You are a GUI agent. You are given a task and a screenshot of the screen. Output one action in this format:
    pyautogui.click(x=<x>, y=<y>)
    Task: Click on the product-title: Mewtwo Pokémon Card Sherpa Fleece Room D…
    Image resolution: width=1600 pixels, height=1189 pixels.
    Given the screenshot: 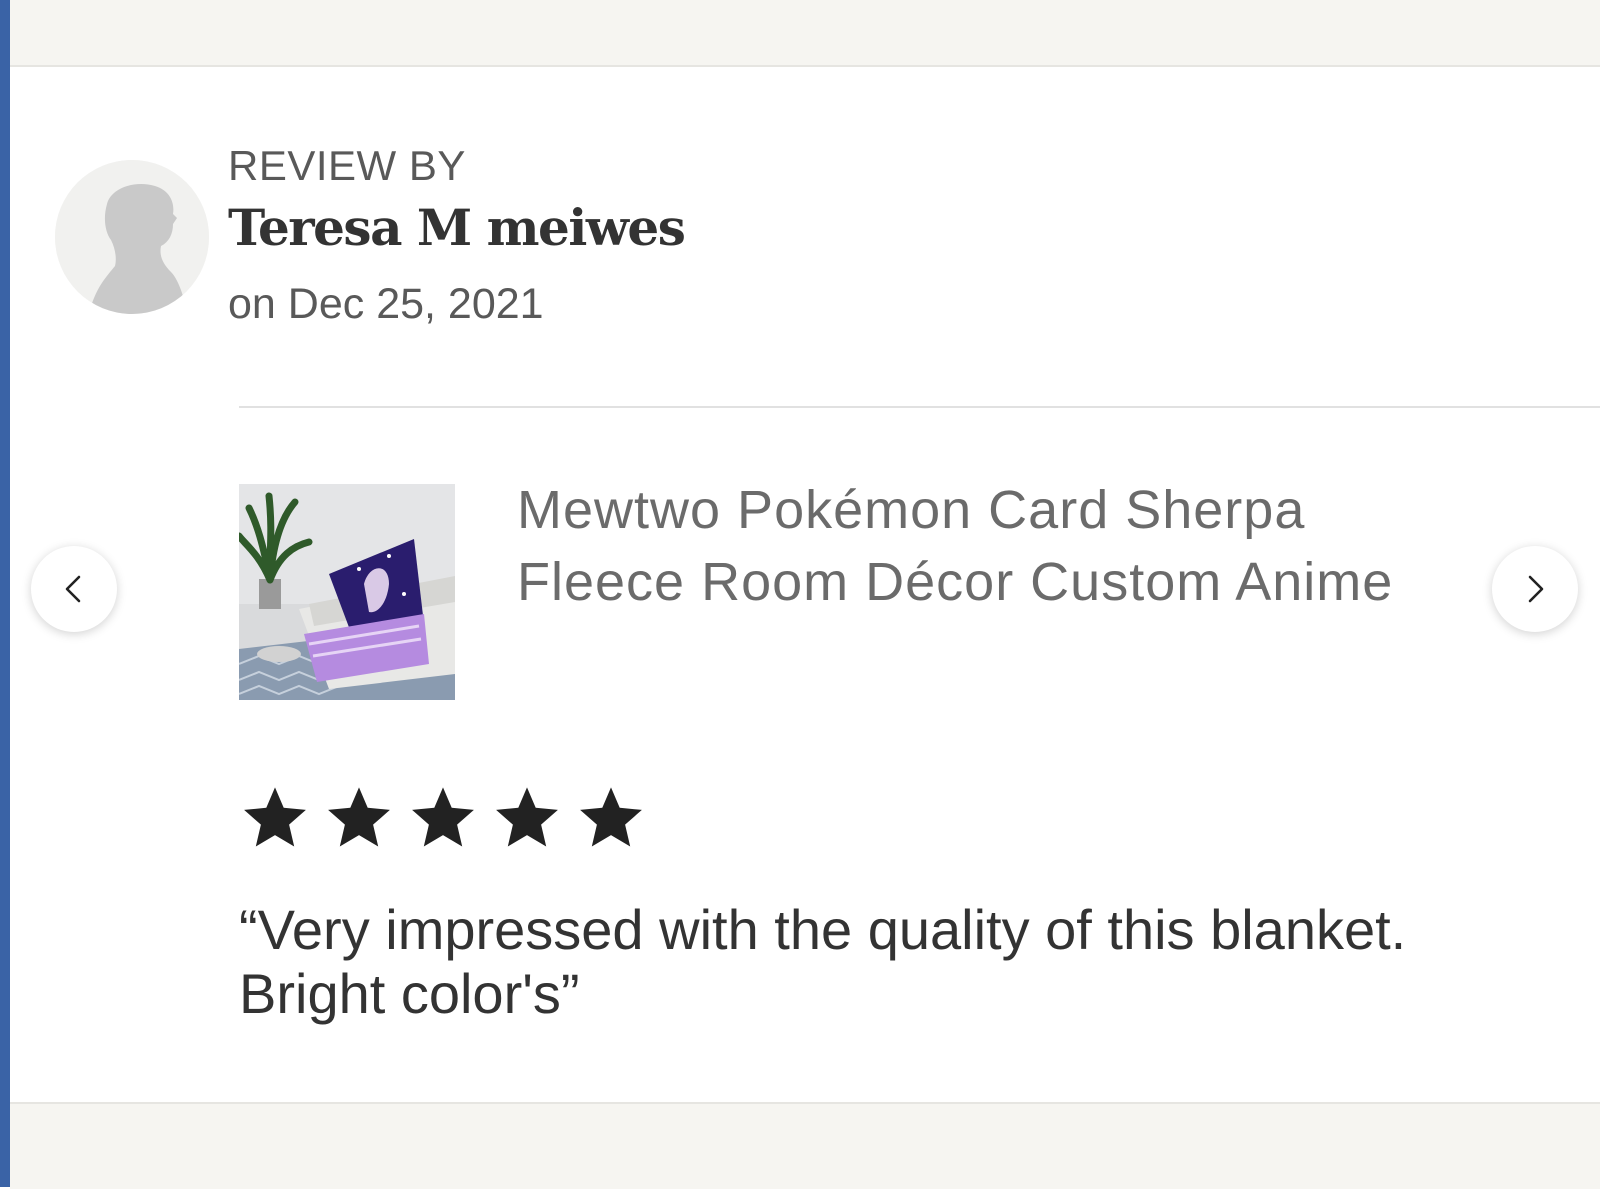 What is the action you would take?
    pyautogui.click(x=997, y=546)
    